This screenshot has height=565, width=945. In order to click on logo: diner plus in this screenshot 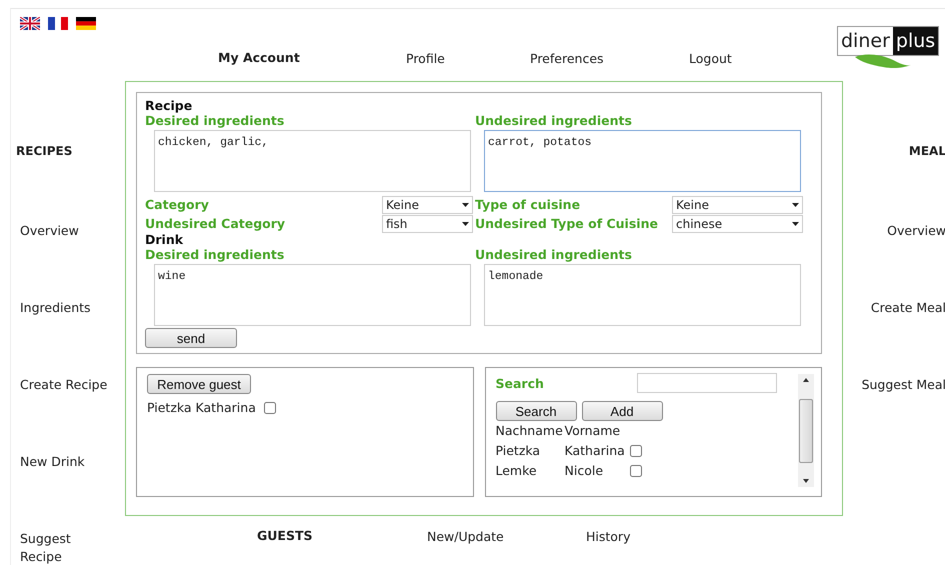, I will do `click(888, 41)`.